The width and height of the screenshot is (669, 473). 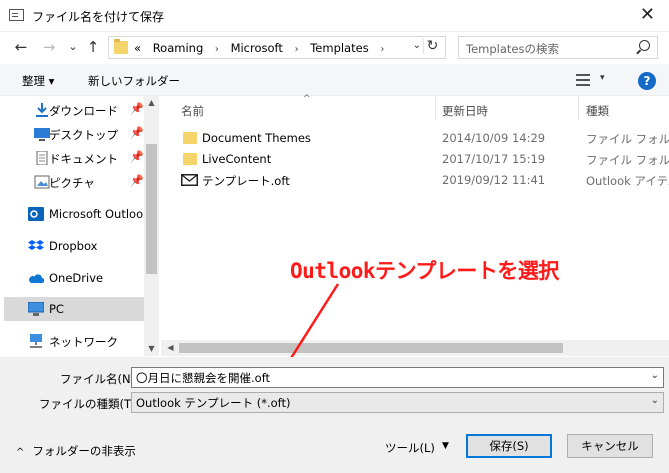 What do you see at coordinates (494, 159) in the screenshot?
I see `file-date: 2017/10/17 15:19` at bounding box center [494, 159].